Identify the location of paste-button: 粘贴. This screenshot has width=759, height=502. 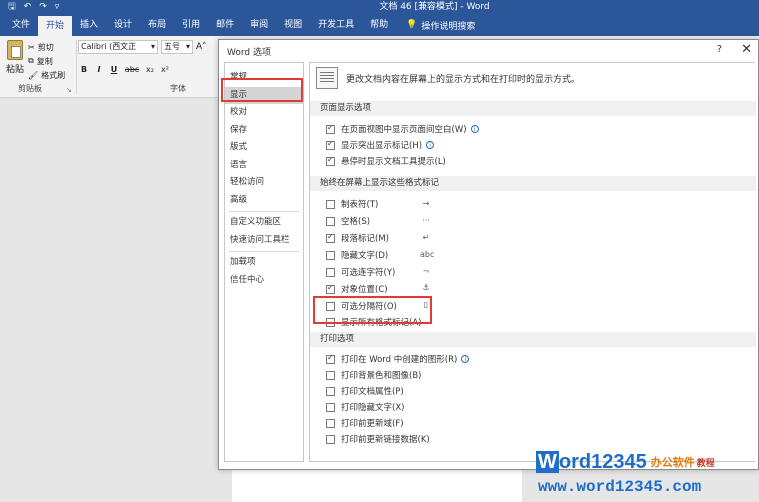
(15, 60).